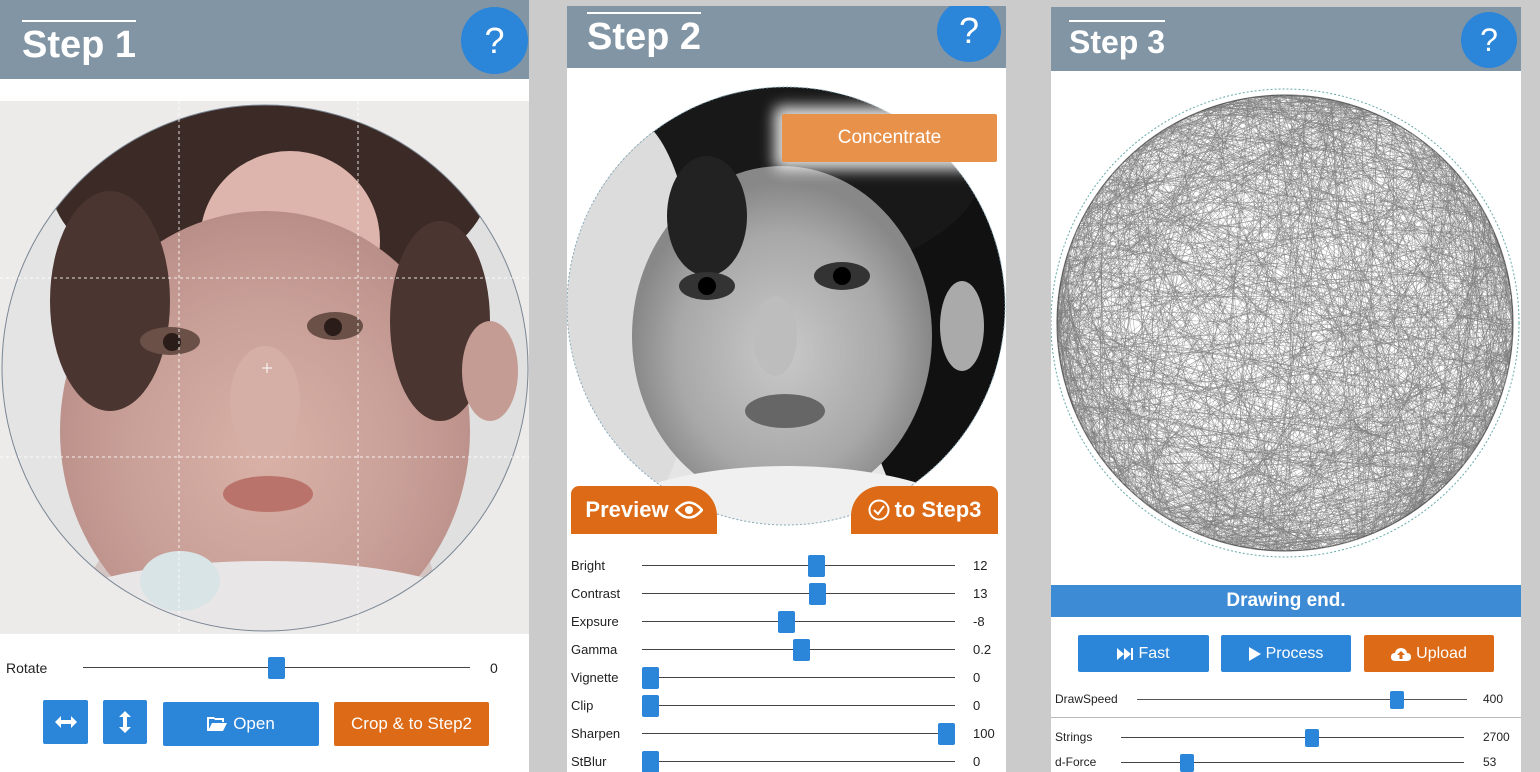  Describe the element at coordinates (264, 668) in the screenshot. I see `rotate-slider-row: Rotate 0` at that location.